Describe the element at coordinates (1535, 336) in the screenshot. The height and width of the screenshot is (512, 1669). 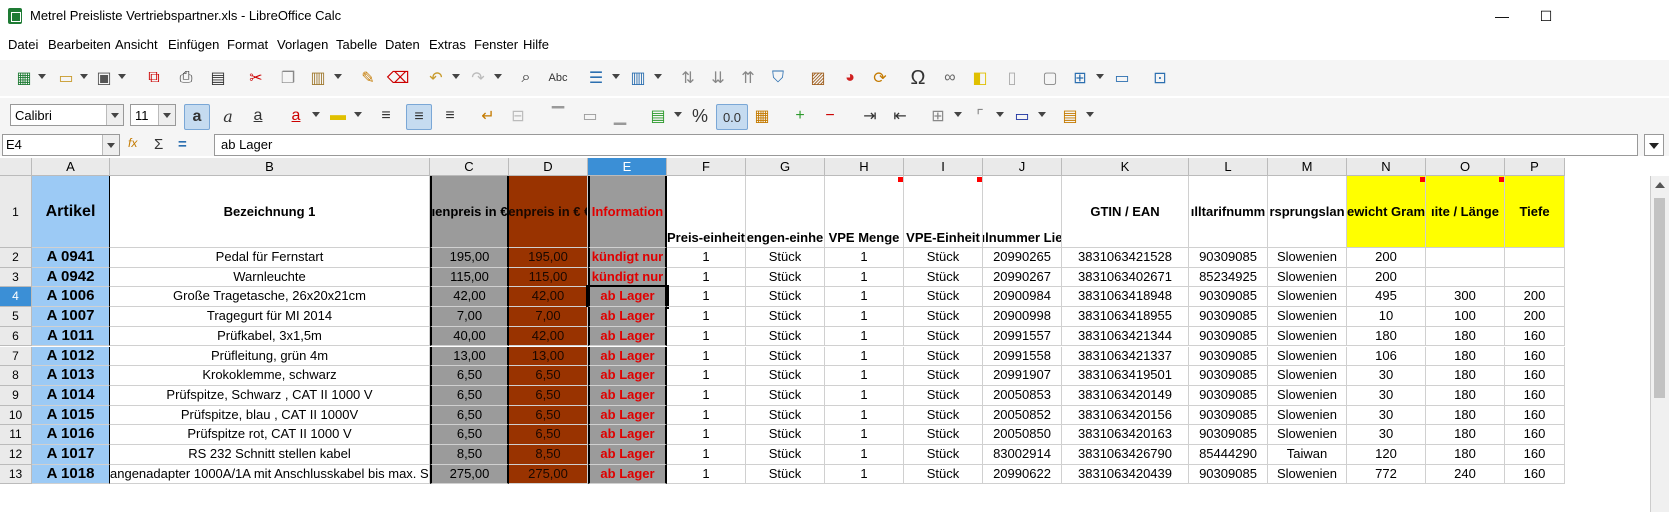
I see `cell-p6: 160` at that location.